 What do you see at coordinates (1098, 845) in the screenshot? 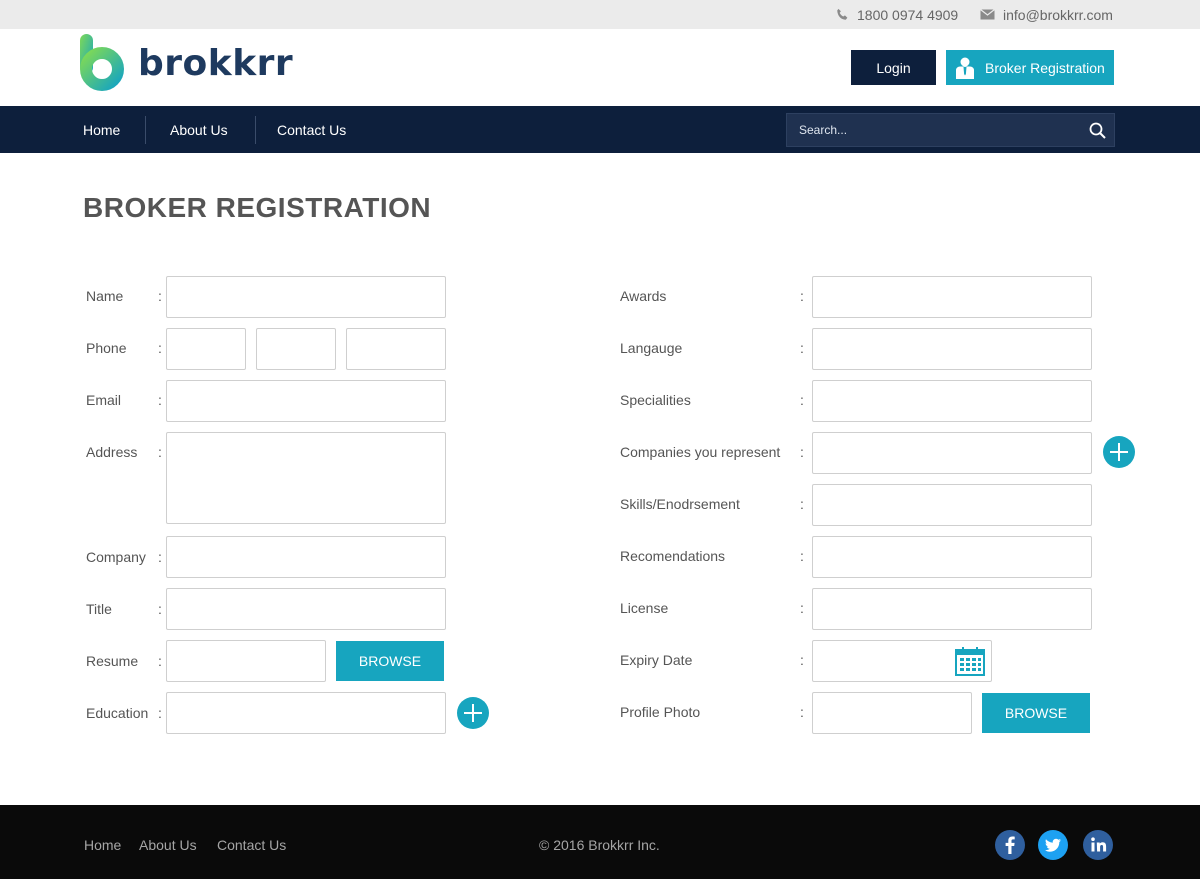
I see `linkedin-icon` at bounding box center [1098, 845].